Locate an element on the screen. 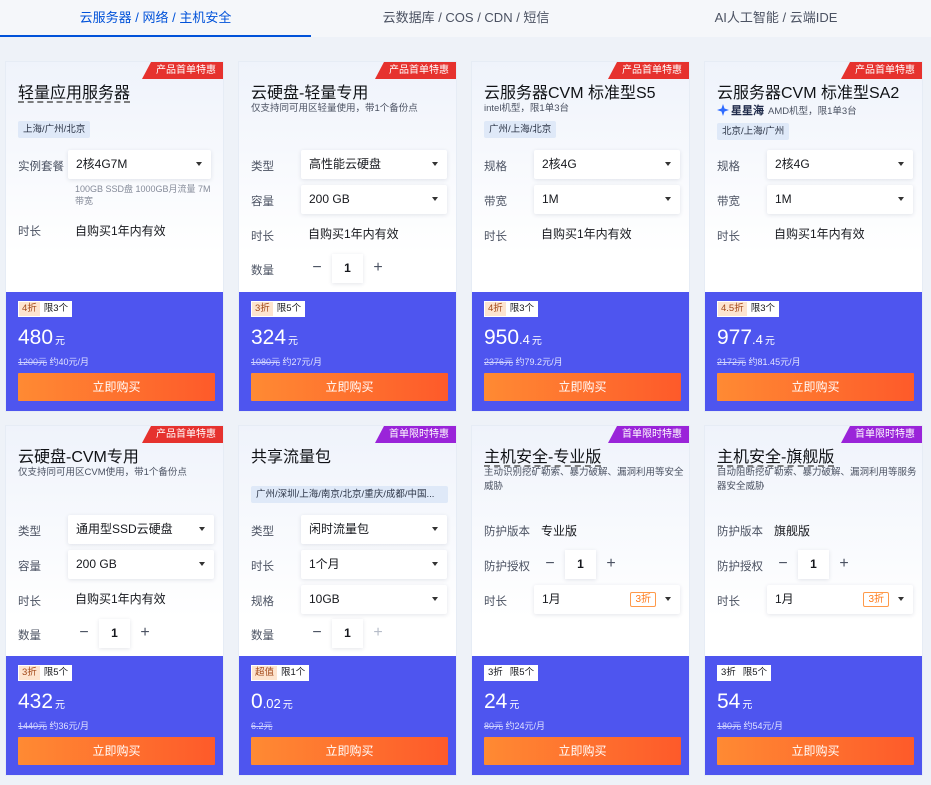 This screenshot has height=785, width=931. product-title: 云硬盘-轻量专用 is located at coordinates (310, 93).